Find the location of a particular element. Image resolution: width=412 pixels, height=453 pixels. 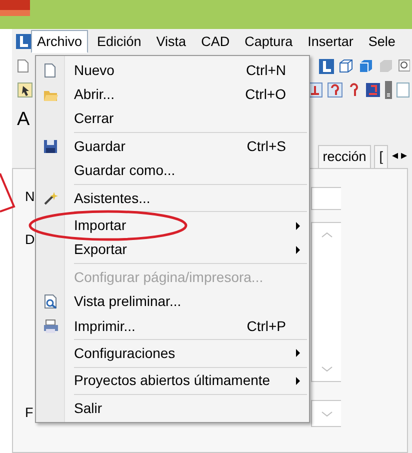

menu-item: Exportar is located at coordinates (172, 250).